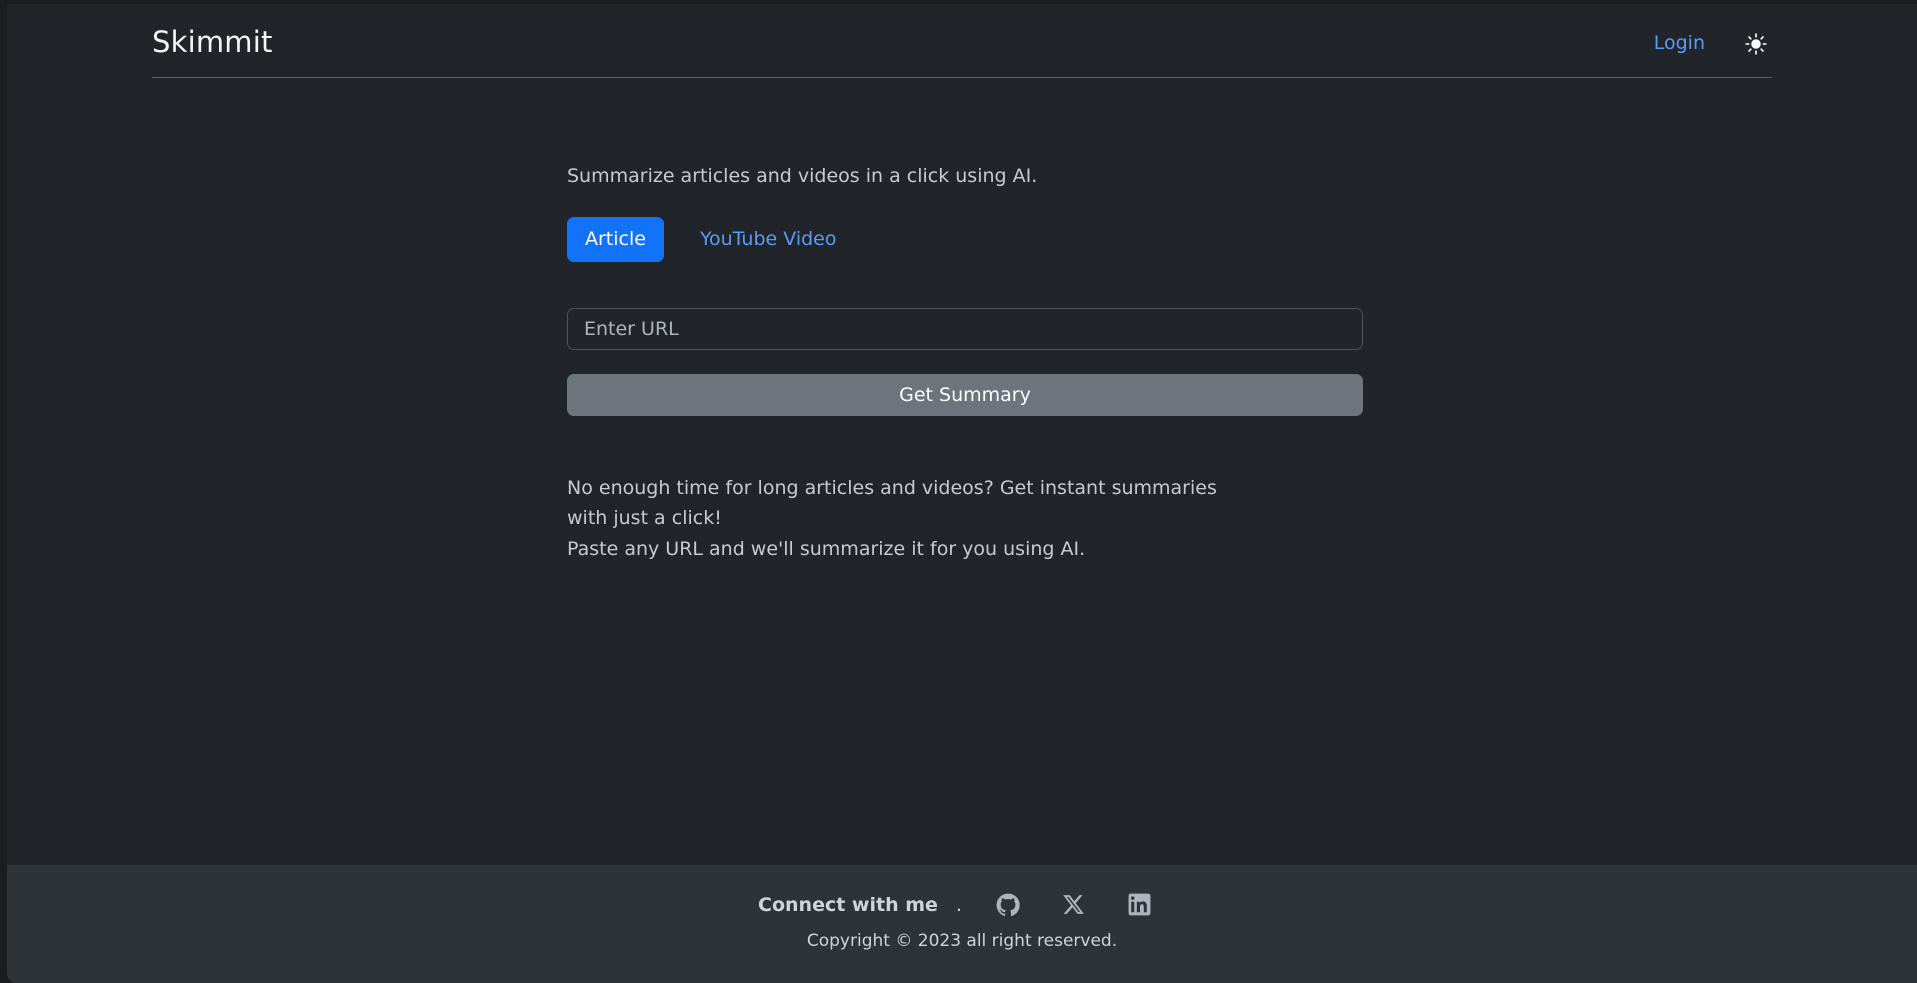 Image resolution: width=1917 pixels, height=983 pixels. I want to click on source-type-tabs: Article YouTube Video, so click(967, 239).